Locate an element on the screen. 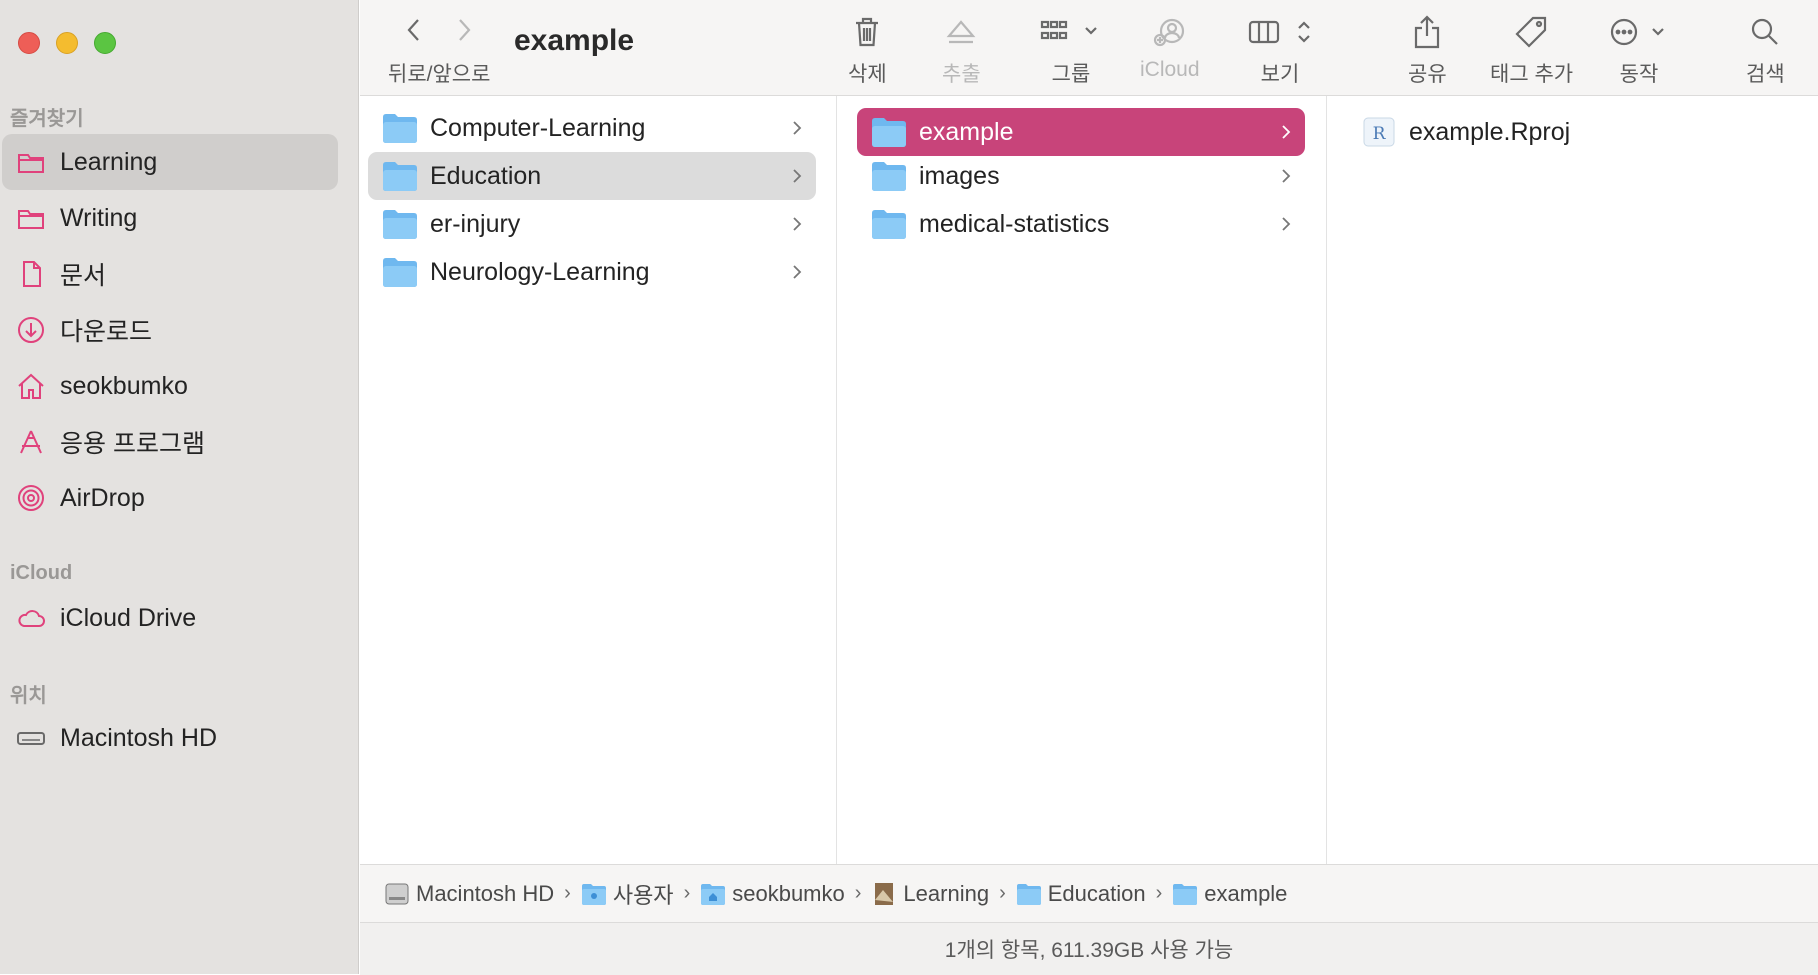 The width and height of the screenshot is (1818, 975). sidebar-item-downloads: 다운로드 is located at coordinates (170, 330).